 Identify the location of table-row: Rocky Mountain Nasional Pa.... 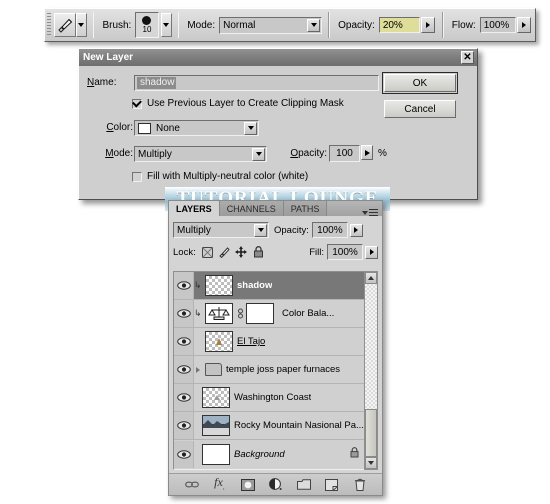
(269, 426).